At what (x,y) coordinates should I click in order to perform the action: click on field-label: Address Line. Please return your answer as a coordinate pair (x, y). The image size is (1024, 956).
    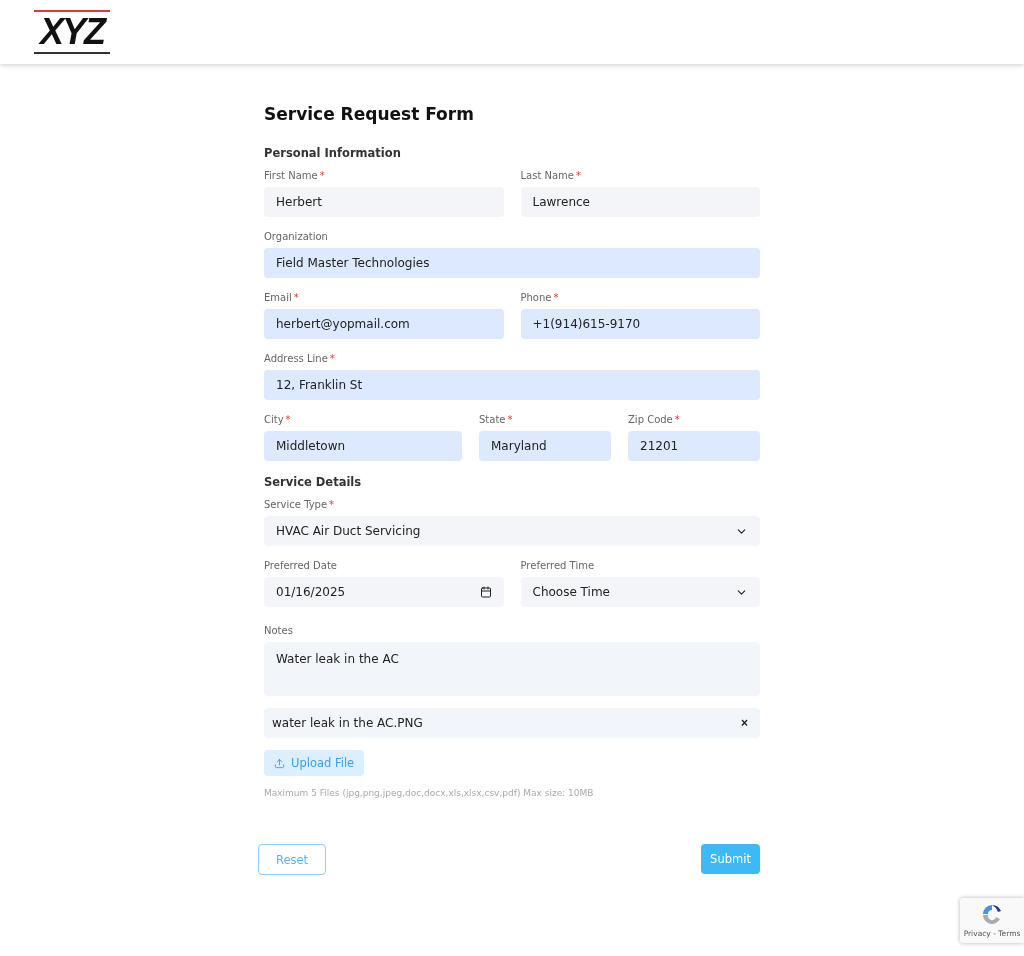
    Looking at the image, I should click on (296, 358).